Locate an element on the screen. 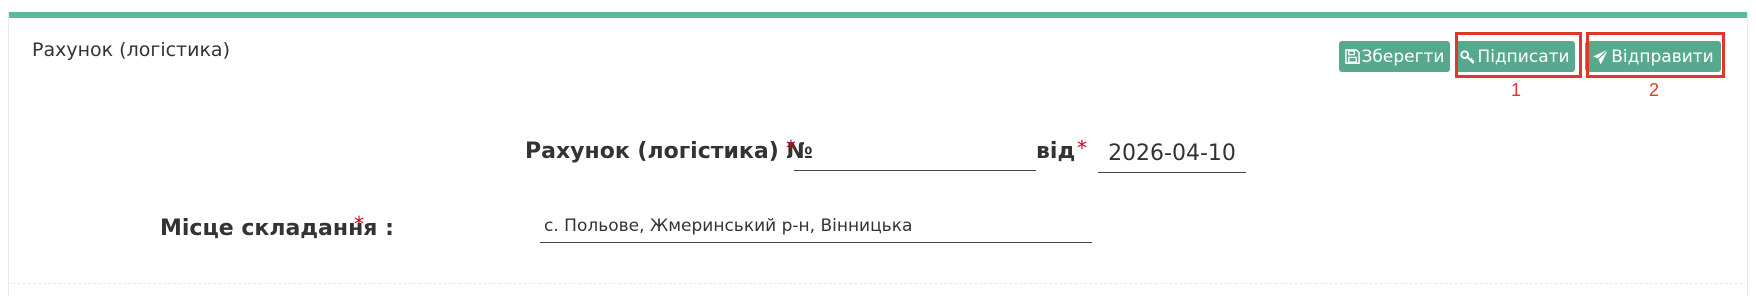  date-input: 2026-04-10 is located at coordinates (1172, 157).